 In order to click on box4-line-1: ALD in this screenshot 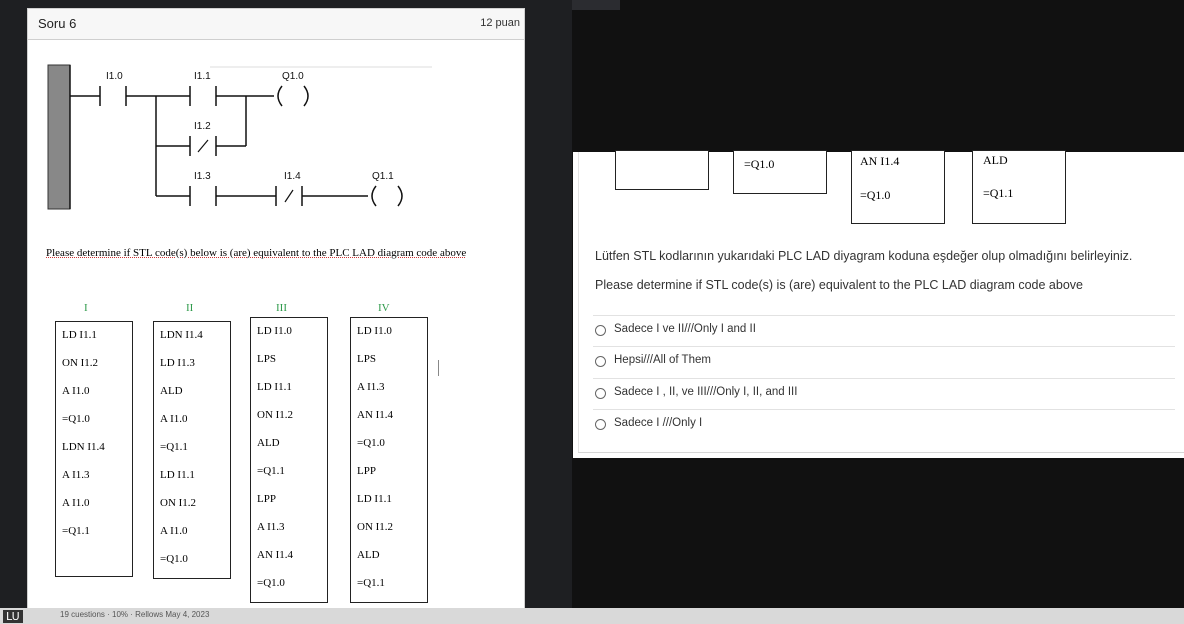, I will do `click(995, 160)`.